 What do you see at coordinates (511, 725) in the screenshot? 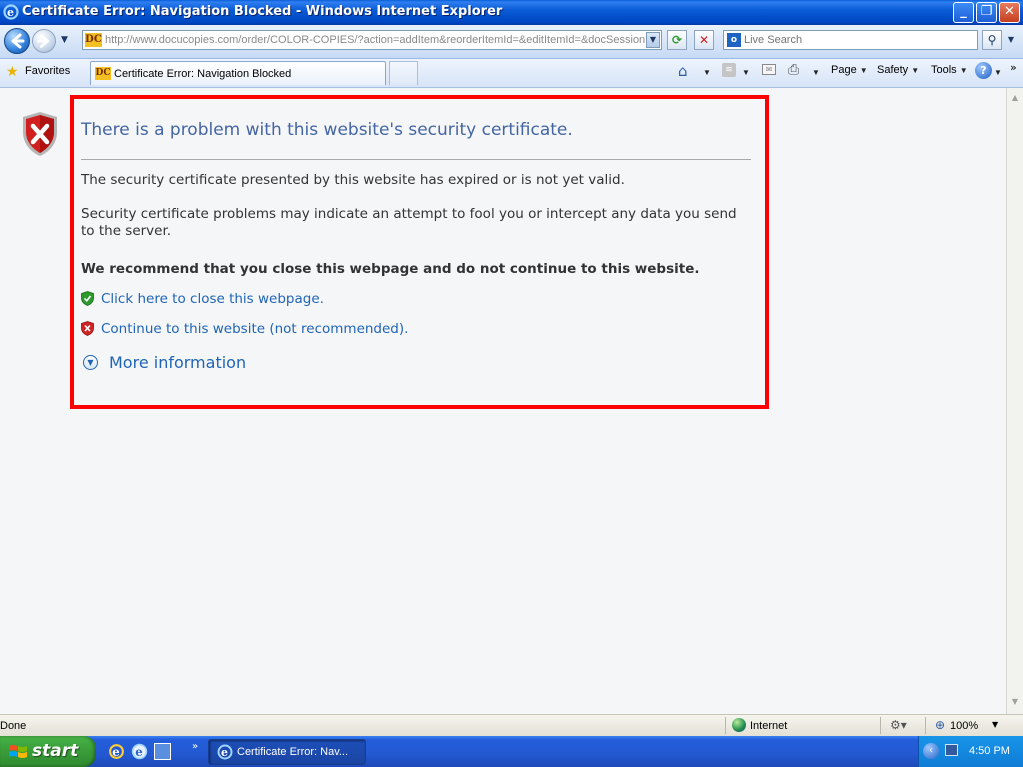
I see `status-bar: Done Internet ⚙▾ ⊕ 100% ▼` at bounding box center [511, 725].